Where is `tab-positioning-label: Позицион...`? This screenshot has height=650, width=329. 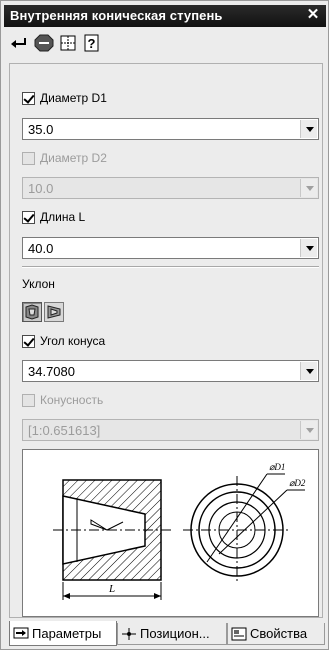
tab-positioning-label: Позицион... is located at coordinates (175, 633).